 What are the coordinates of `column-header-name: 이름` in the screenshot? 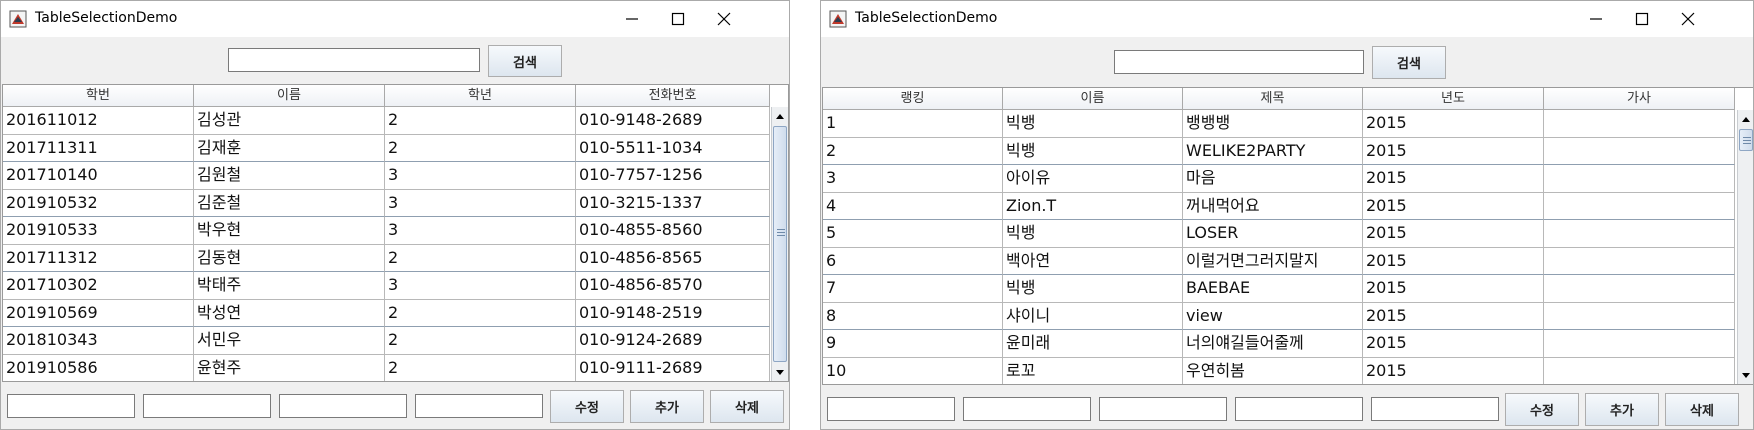 It's located at (289, 96).